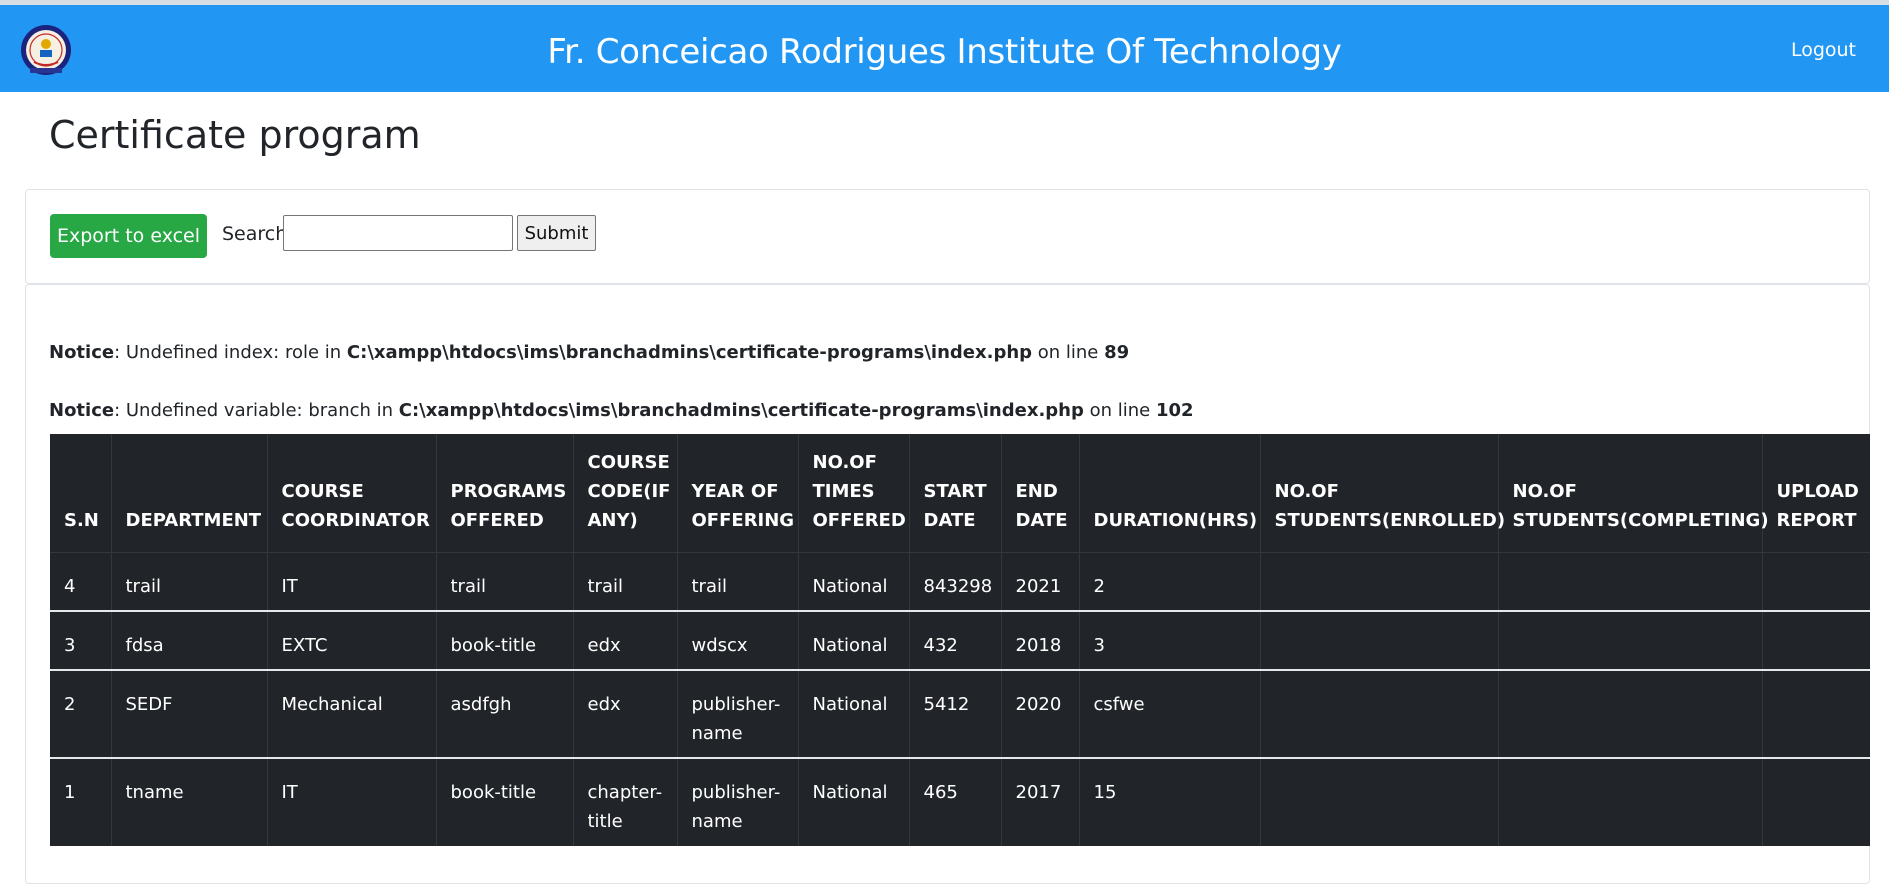 The height and width of the screenshot is (884, 1889). I want to click on table-cell: SEDF, so click(188, 713).